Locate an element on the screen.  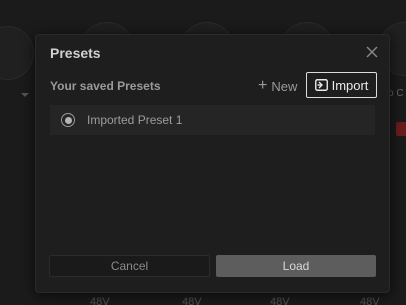
import-preset-button: Import is located at coordinates (341, 85).